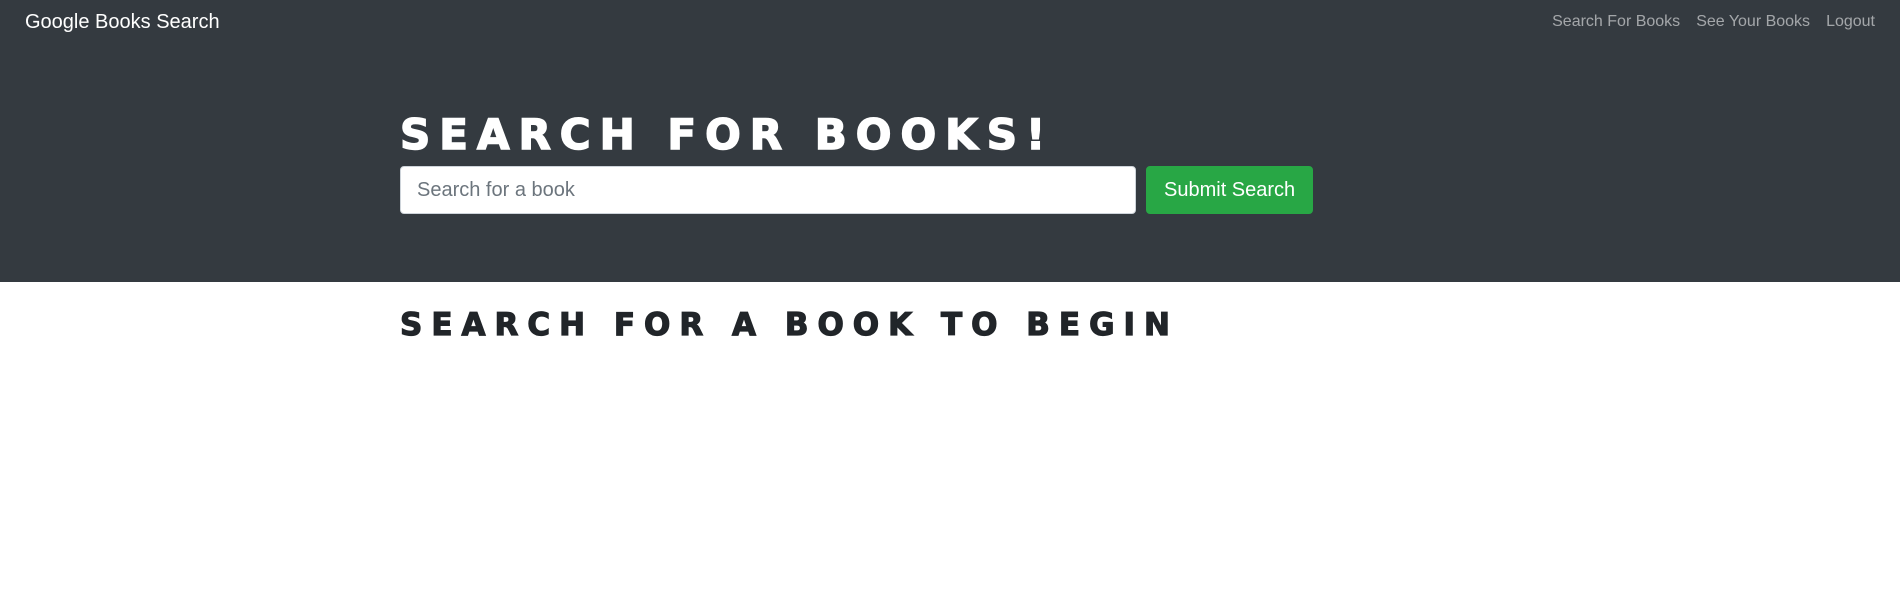  I want to click on search-input, so click(768, 190).